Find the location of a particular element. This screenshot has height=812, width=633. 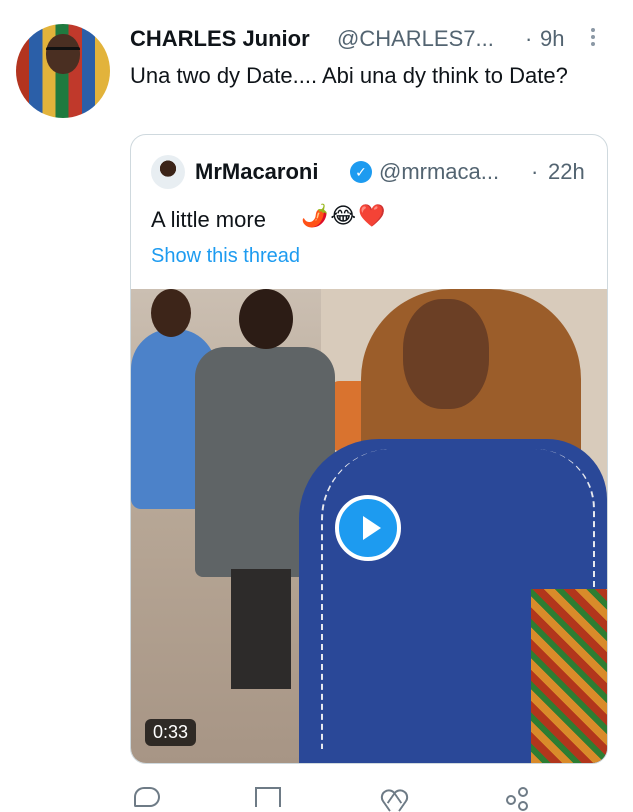

quoted-author-name: MrMacaroni is located at coordinates (256, 172).